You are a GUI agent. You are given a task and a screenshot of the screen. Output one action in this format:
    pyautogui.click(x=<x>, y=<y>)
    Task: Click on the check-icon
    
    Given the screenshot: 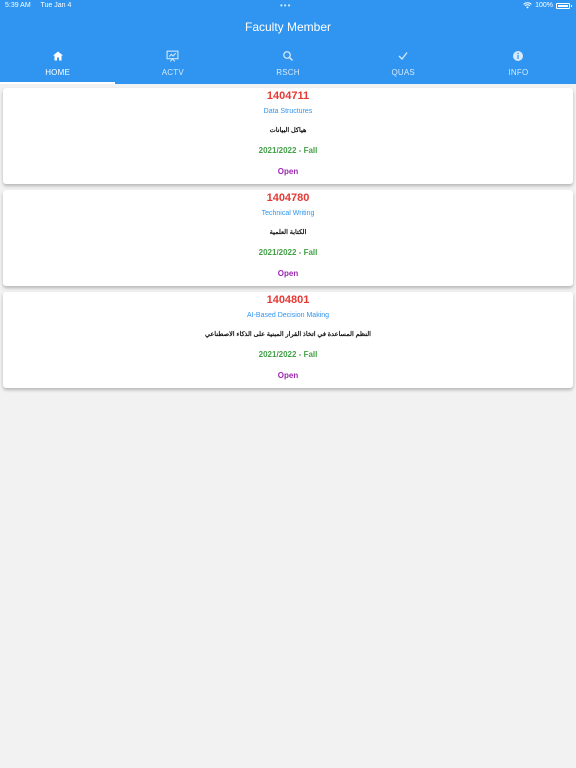 What is the action you would take?
    pyautogui.click(x=403, y=56)
    